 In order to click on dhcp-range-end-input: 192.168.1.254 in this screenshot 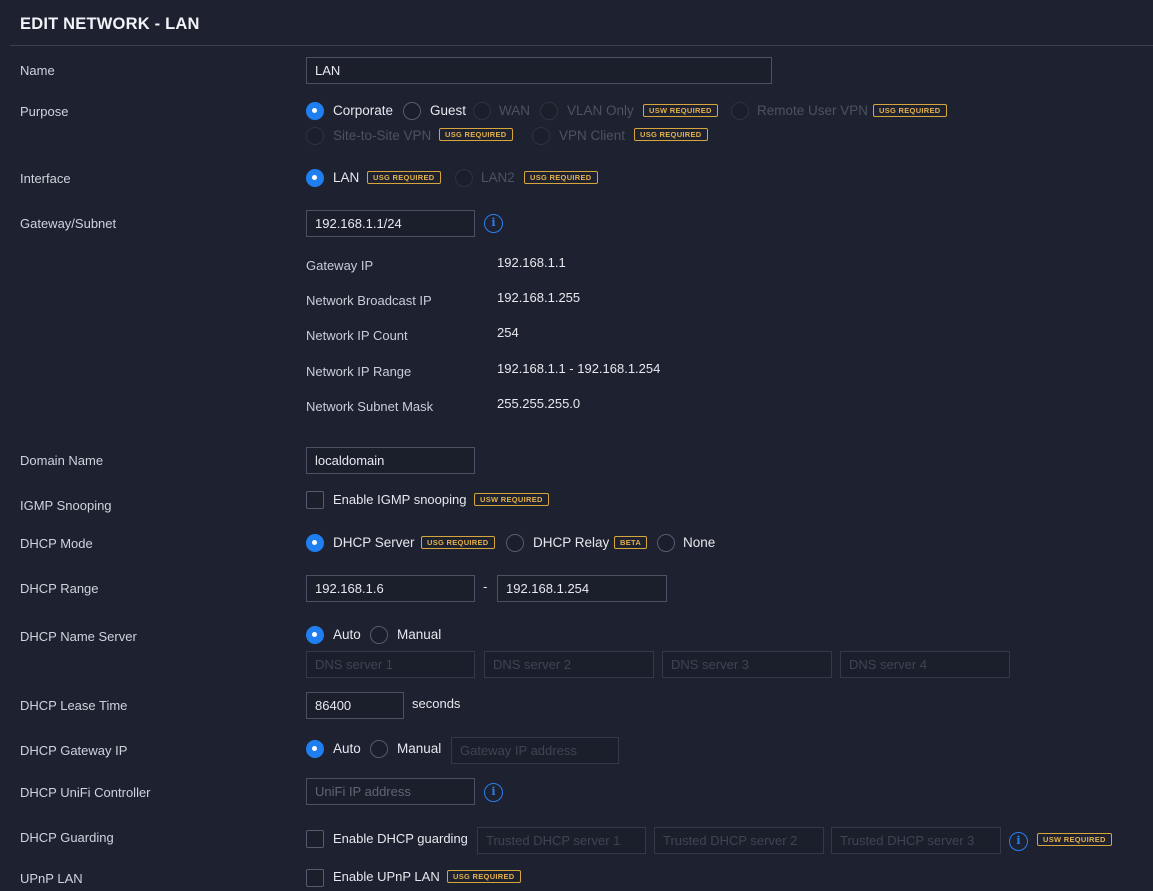, I will do `click(582, 588)`.